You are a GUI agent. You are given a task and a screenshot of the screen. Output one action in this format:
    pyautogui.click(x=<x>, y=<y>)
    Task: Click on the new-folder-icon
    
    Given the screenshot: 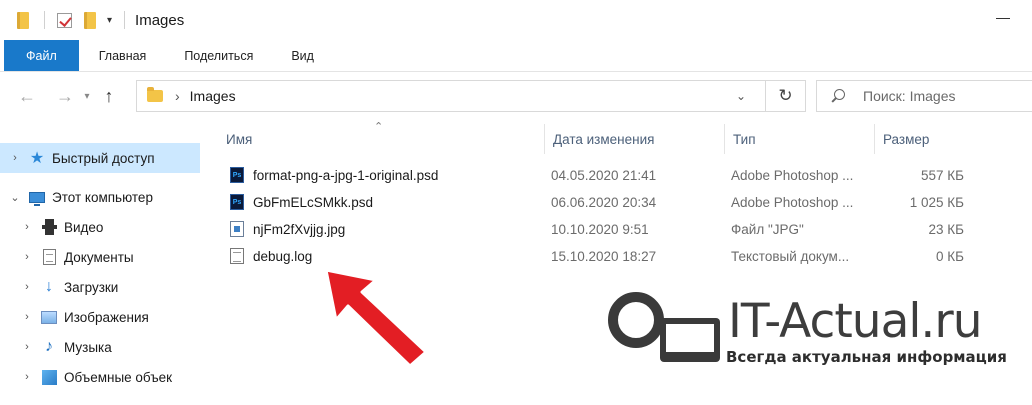 What is the action you would take?
    pyautogui.click(x=90, y=20)
    